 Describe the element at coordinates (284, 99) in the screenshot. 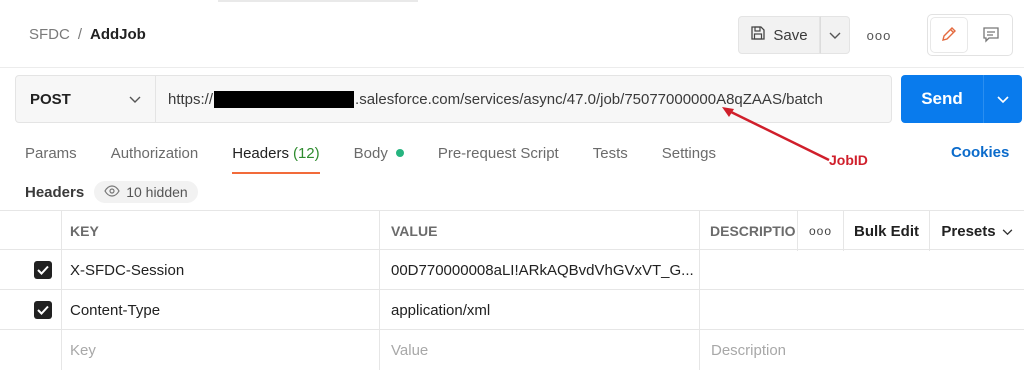

I see `redacted-host` at that location.